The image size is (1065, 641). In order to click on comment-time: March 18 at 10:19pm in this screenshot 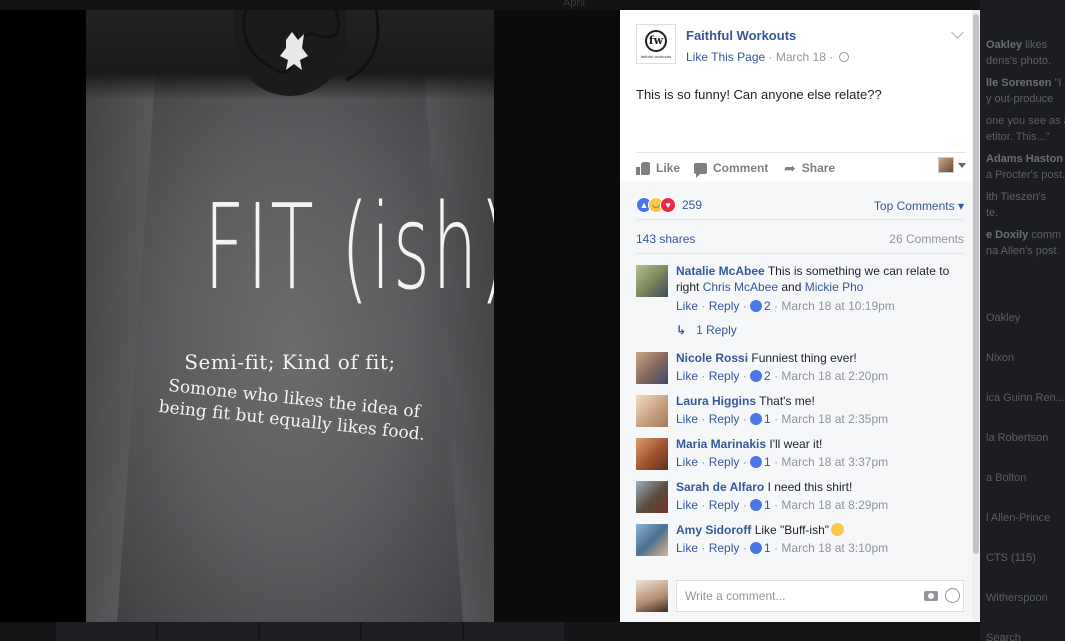, I will do `click(837, 306)`.